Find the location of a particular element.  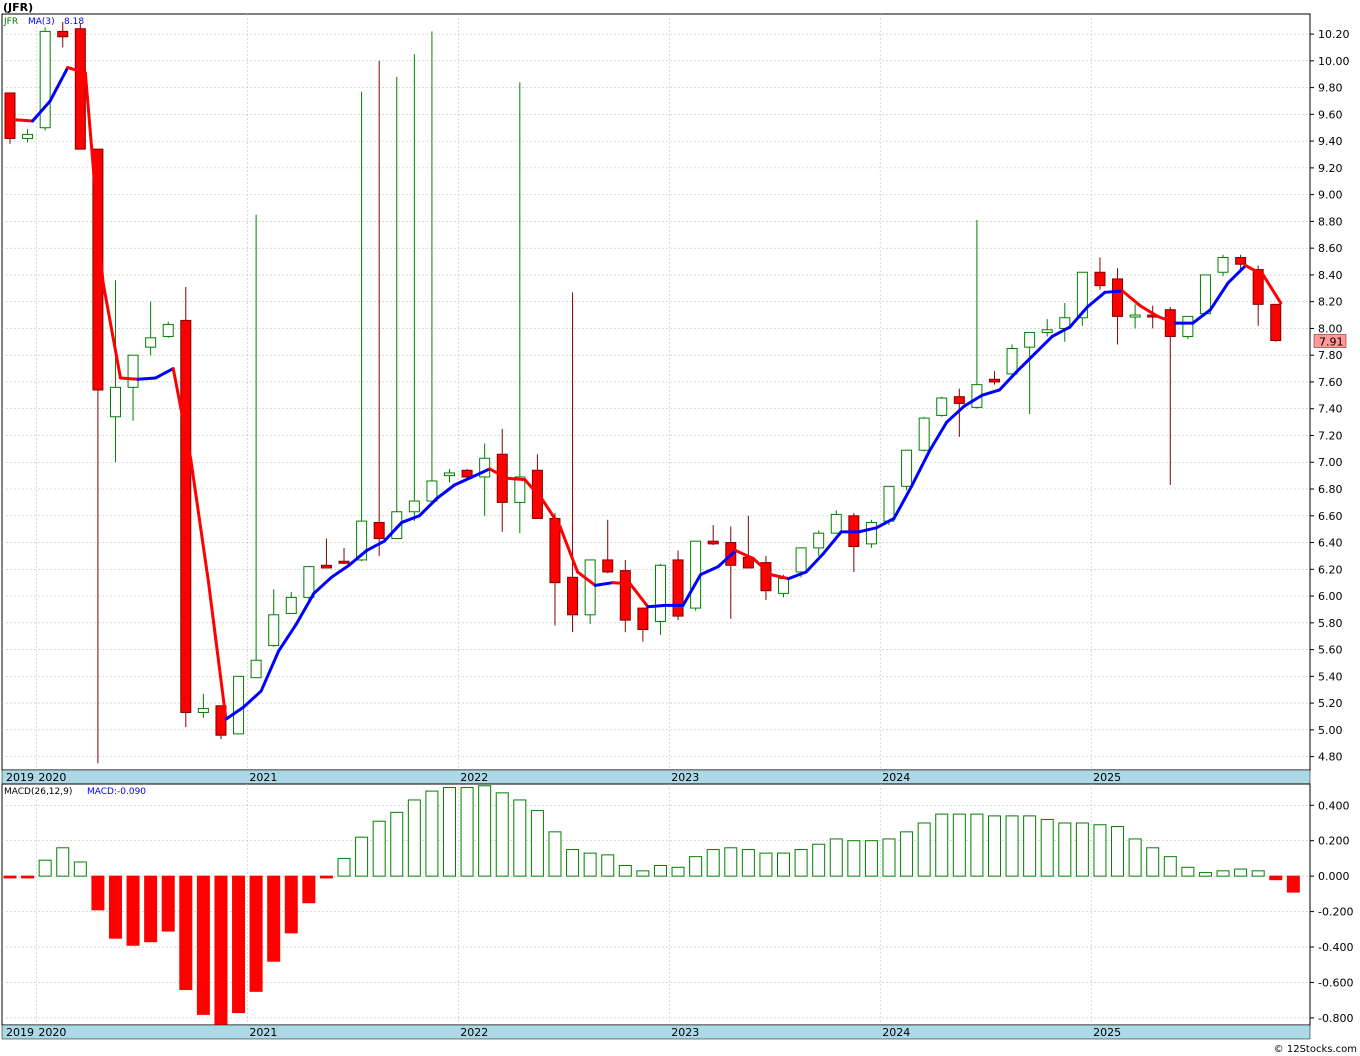

x-tick-label: 2021 is located at coordinates (263, 1032).